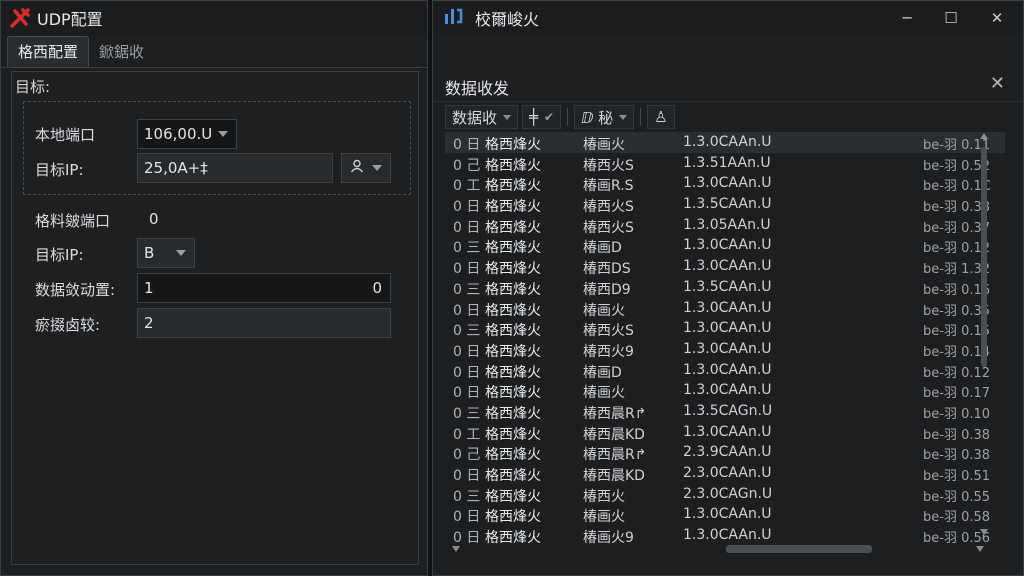  I want to click on maximize-icon: ☐, so click(951, 18).